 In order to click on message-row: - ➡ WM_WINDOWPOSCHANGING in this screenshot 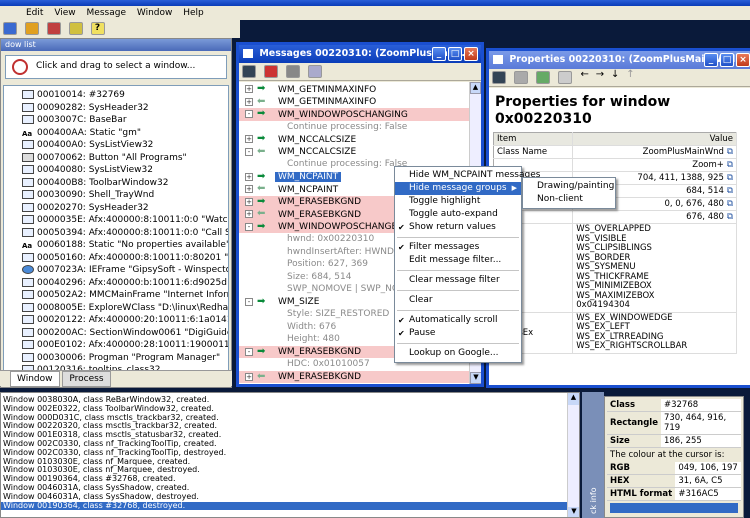, I will do `click(354, 114)`.